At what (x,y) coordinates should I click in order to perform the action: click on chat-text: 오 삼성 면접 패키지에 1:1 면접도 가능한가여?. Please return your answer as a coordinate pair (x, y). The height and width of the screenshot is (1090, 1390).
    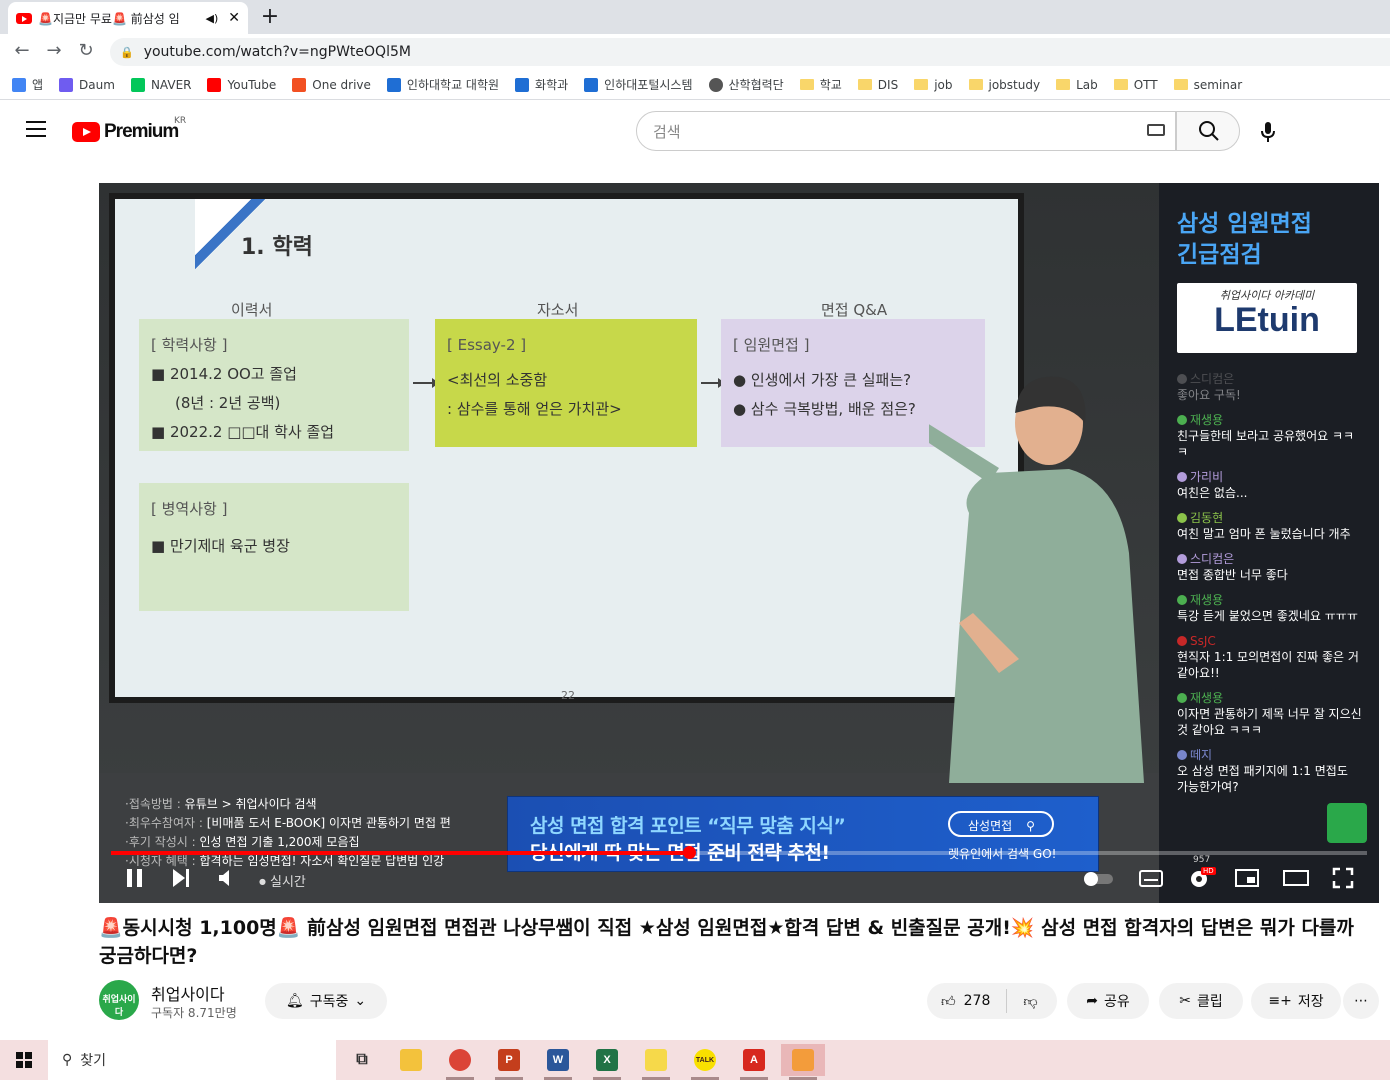
    Looking at the image, I should click on (1262, 779).